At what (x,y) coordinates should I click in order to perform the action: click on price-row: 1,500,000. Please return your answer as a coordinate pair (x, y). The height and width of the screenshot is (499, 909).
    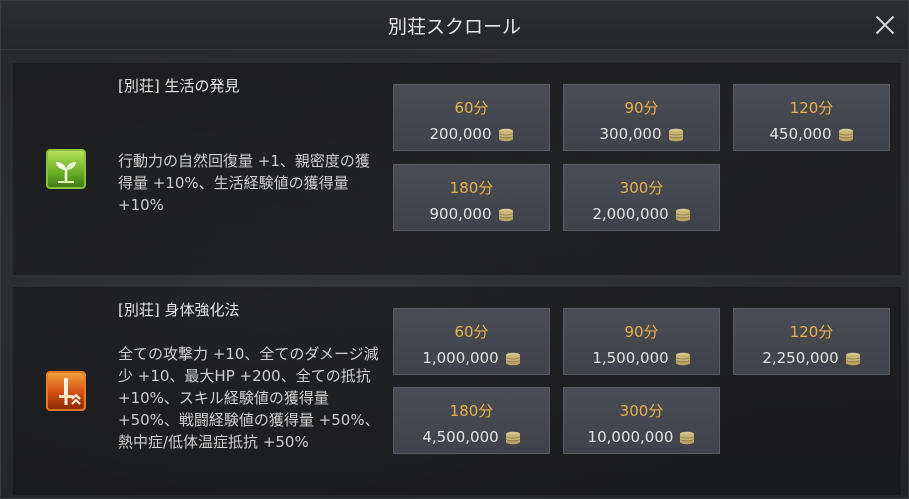
    Looking at the image, I should click on (641, 358).